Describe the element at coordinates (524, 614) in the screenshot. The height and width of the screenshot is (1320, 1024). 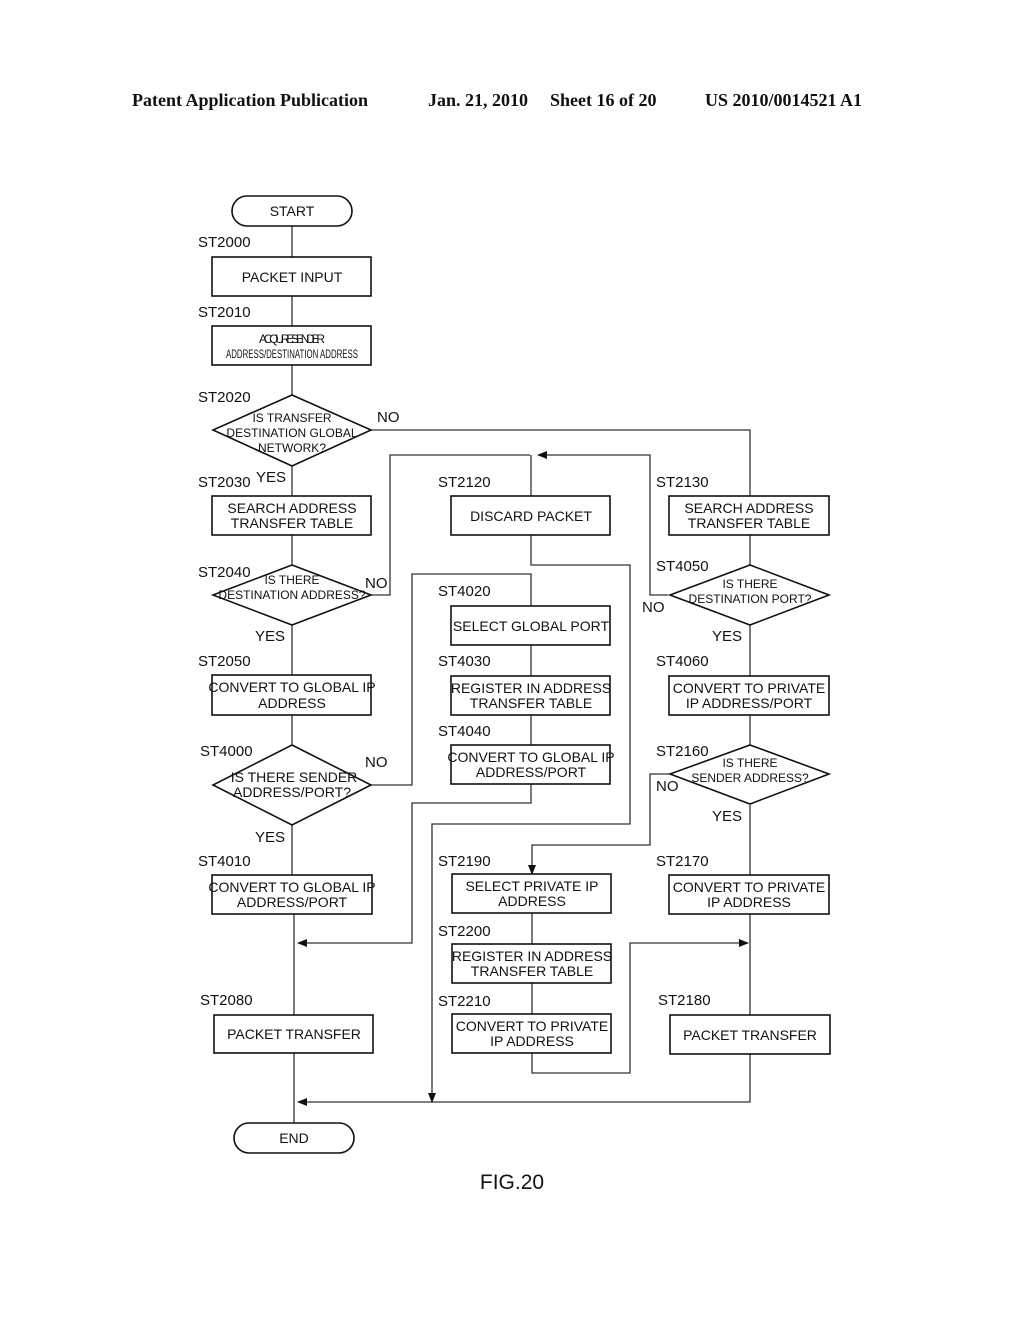
I see `step-st4020: ST4020 SELECT GLOBAL PORT` at that location.